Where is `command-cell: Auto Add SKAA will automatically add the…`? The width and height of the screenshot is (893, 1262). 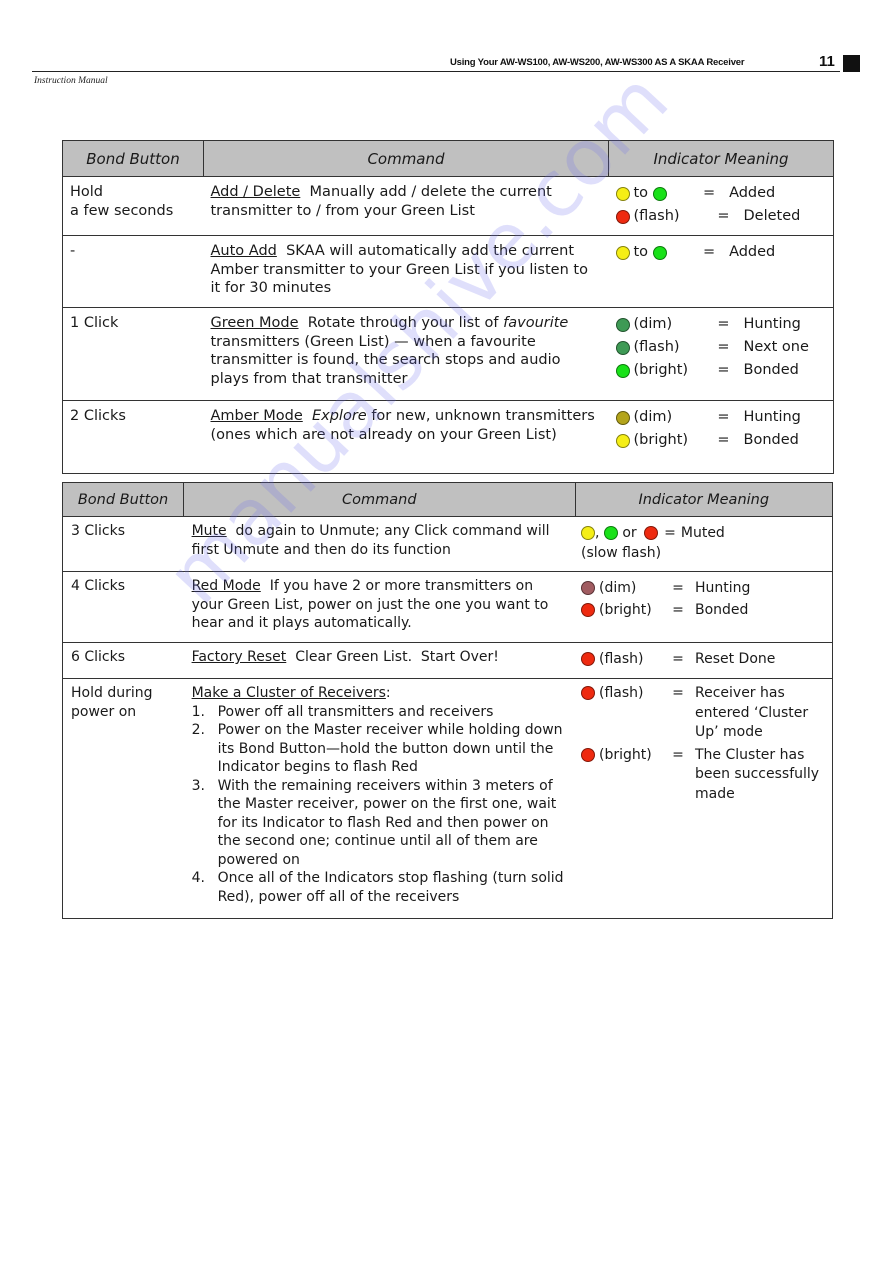
command-cell: Auto Add SKAA will automatically add the… is located at coordinates (406, 271).